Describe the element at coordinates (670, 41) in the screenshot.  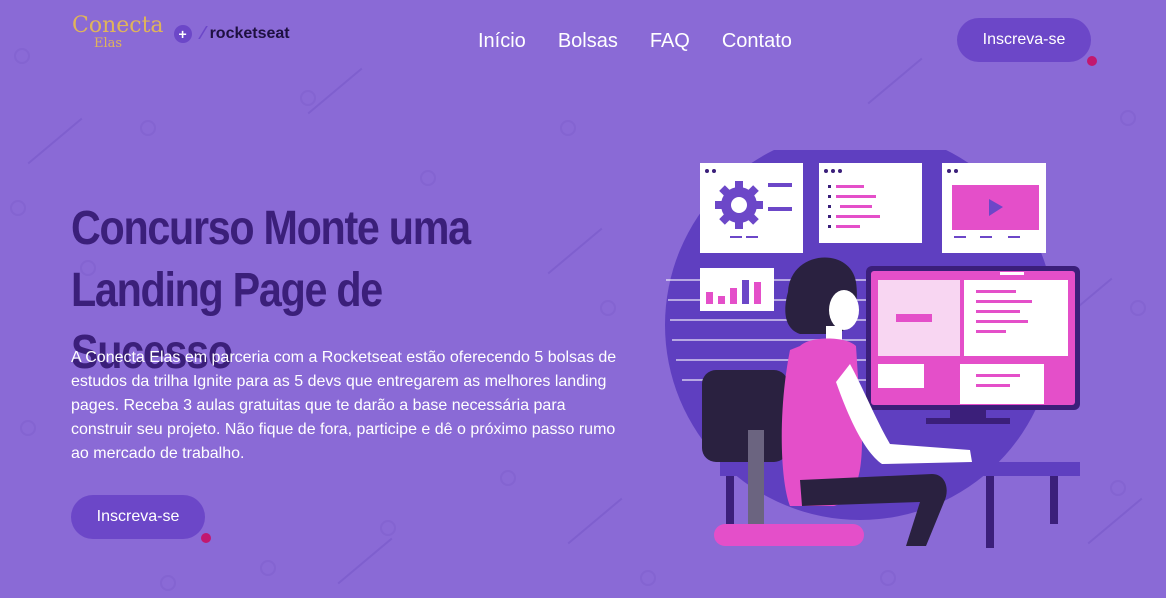
I see `nav-item-faq: FAQ` at that location.